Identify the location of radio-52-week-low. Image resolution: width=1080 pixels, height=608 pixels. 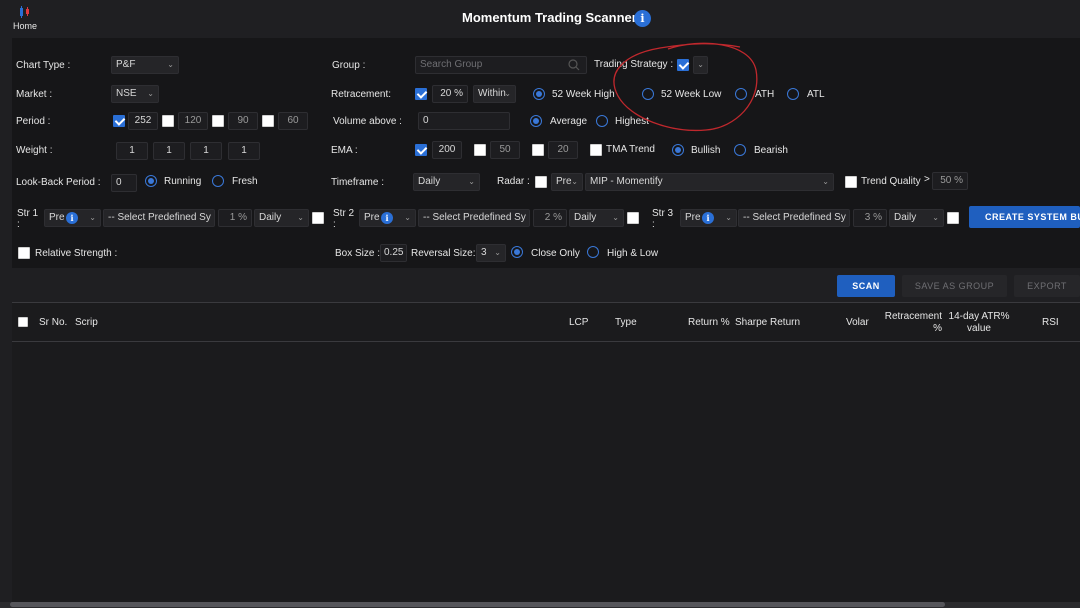
(648, 94).